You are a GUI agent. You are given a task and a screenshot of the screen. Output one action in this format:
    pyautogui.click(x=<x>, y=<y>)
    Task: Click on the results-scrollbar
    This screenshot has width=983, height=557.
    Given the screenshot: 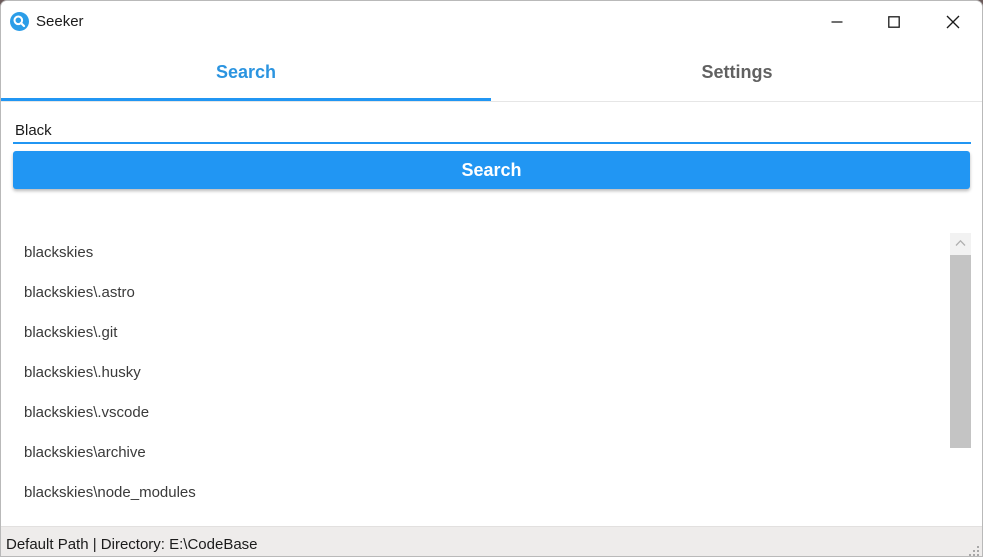 What is the action you would take?
    pyautogui.click(x=960, y=340)
    